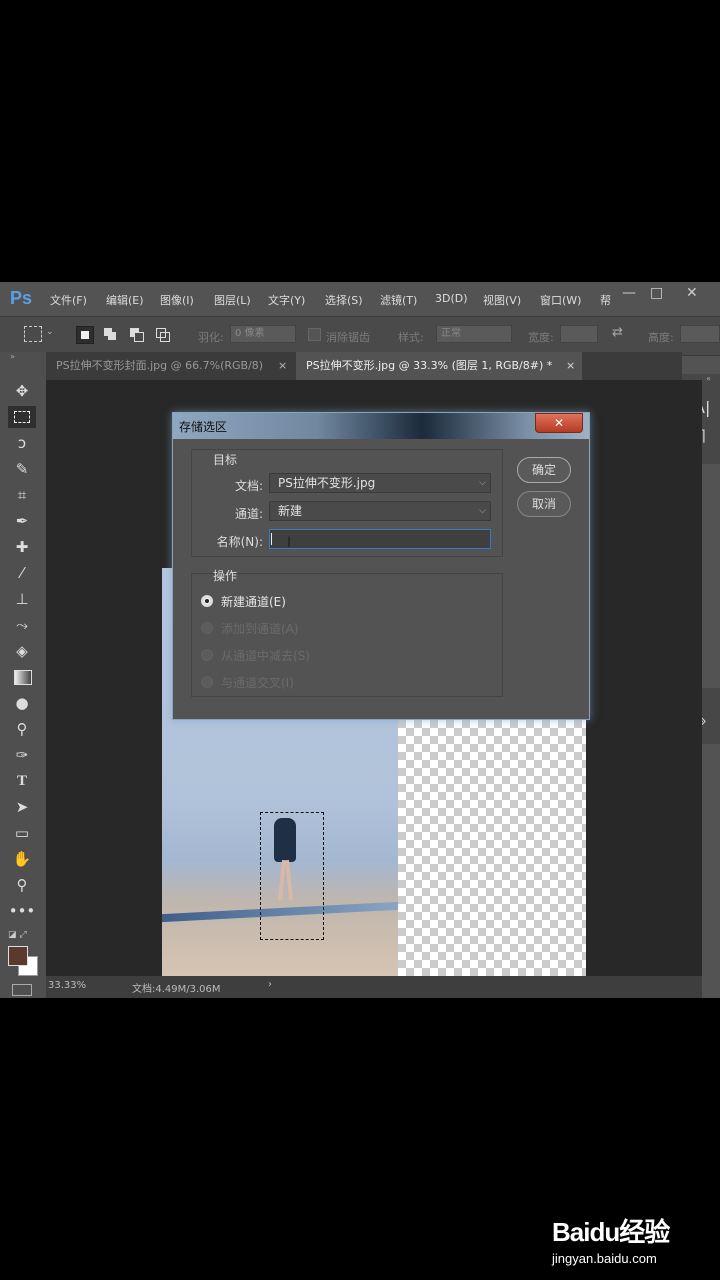 Image resolution: width=720 pixels, height=1280 pixels. Describe the element at coordinates (22, 625) in the screenshot. I see `history-brush-icon: ⤳` at that location.